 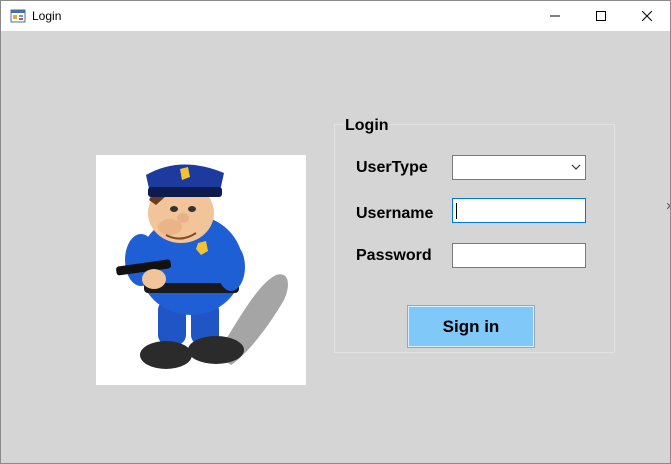 I want to click on login-group-title: Login, so click(x=367, y=126).